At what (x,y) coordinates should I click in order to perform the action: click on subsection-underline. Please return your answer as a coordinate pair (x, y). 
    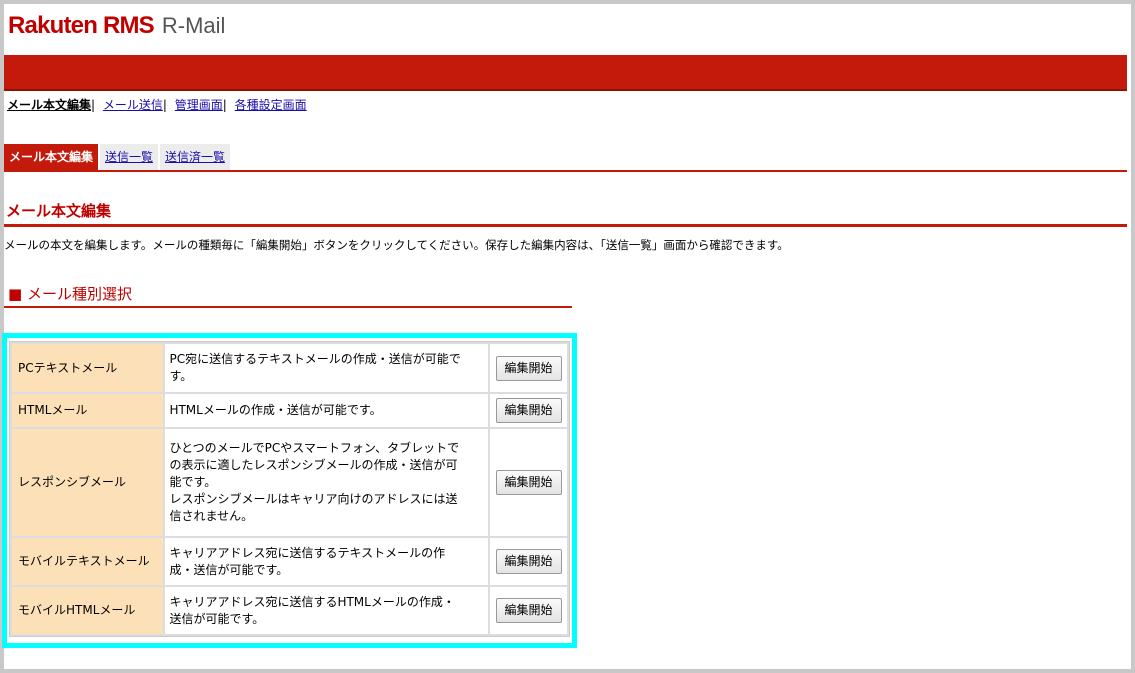
    Looking at the image, I should click on (288, 307).